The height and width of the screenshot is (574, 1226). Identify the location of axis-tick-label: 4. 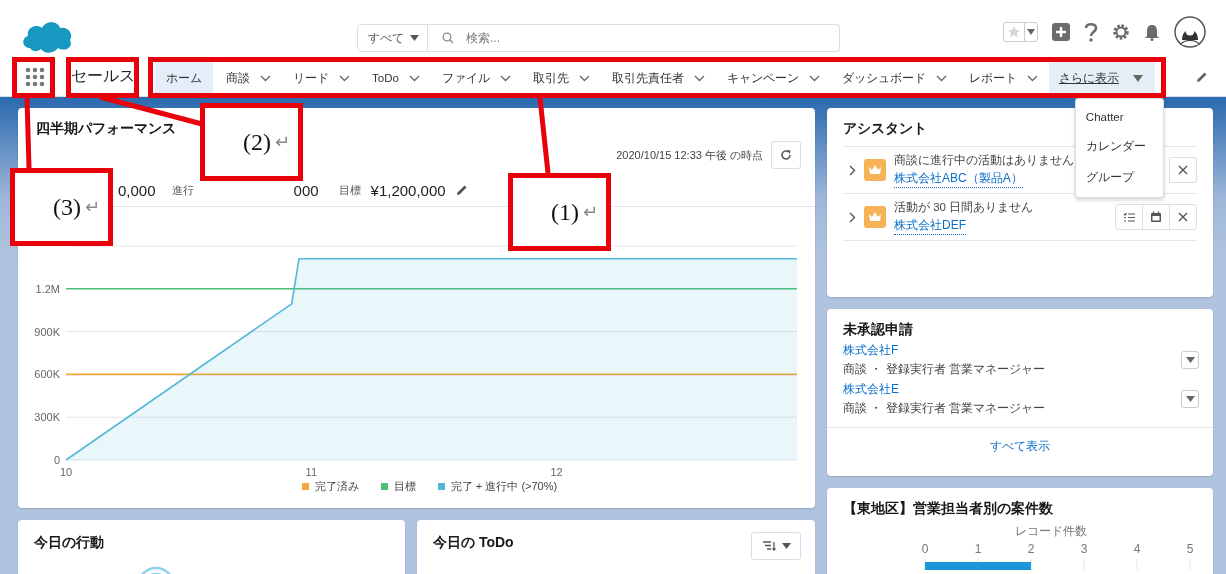
(1137, 549).